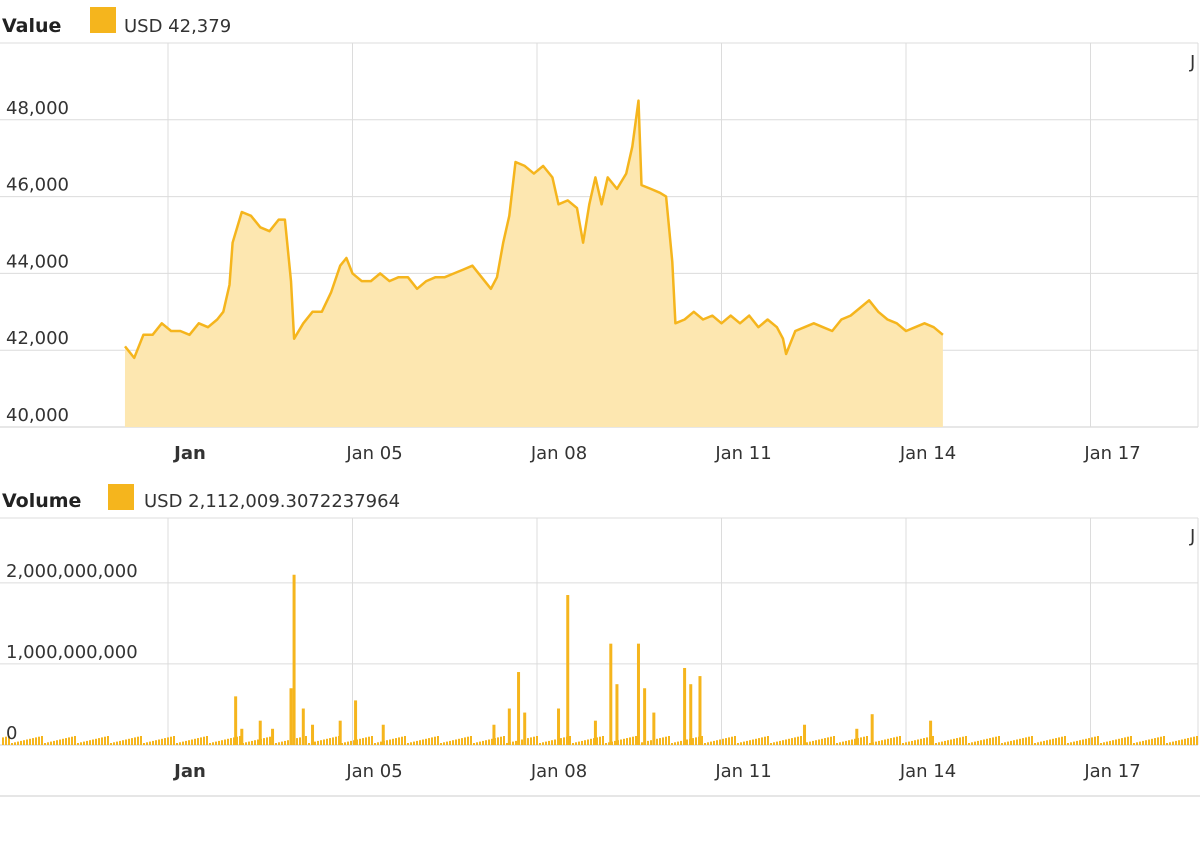  What do you see at coordinates (742, 453) in the screenshot?
I see `x-tick-label: Jan 11` at bounding box center [742, 453].